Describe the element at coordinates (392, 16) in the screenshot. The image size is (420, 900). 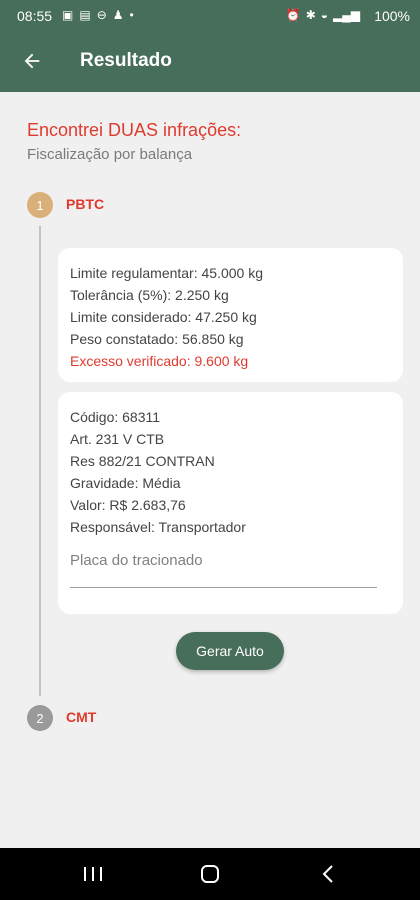
I see `battery-level: 100%` at that location.